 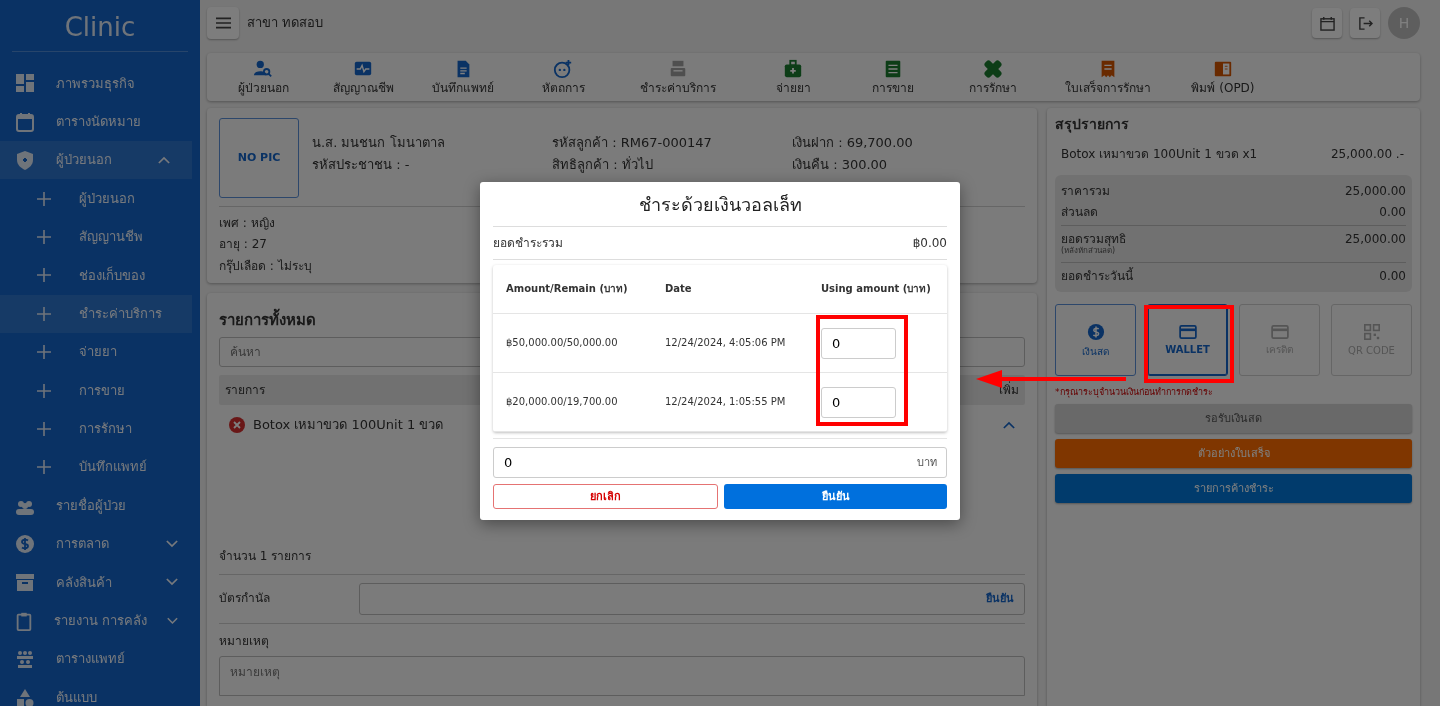 What do you see at coordinates (720, 210) in the screenshot?
I see `dialog-title: ชำระด้วยเงินวอลเล็ท` at bounding box center [720, 210].